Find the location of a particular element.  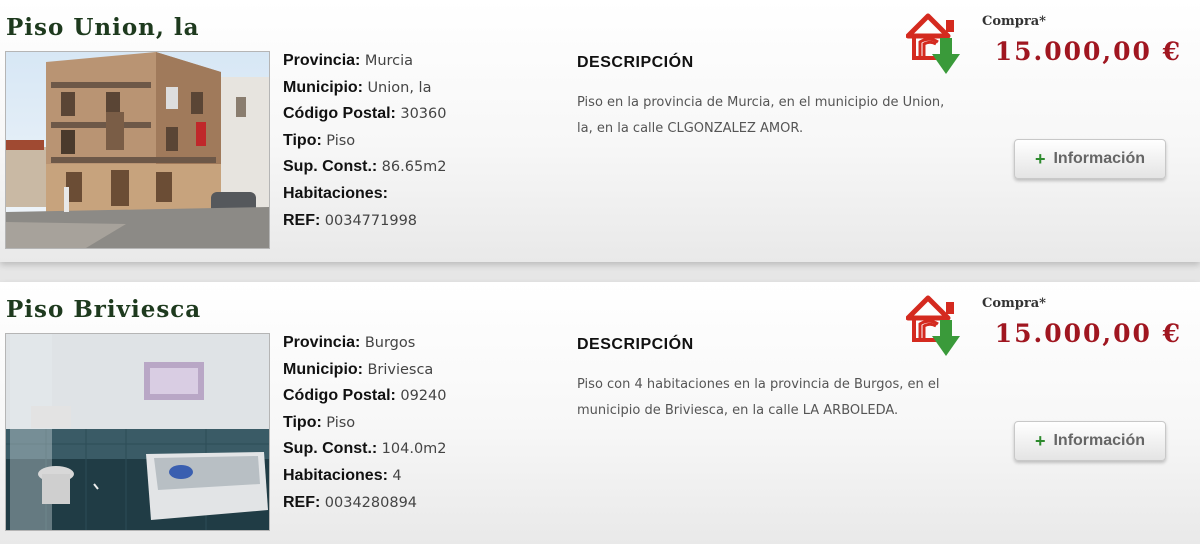

bathroom-photo is located at coordinates (137, 432).